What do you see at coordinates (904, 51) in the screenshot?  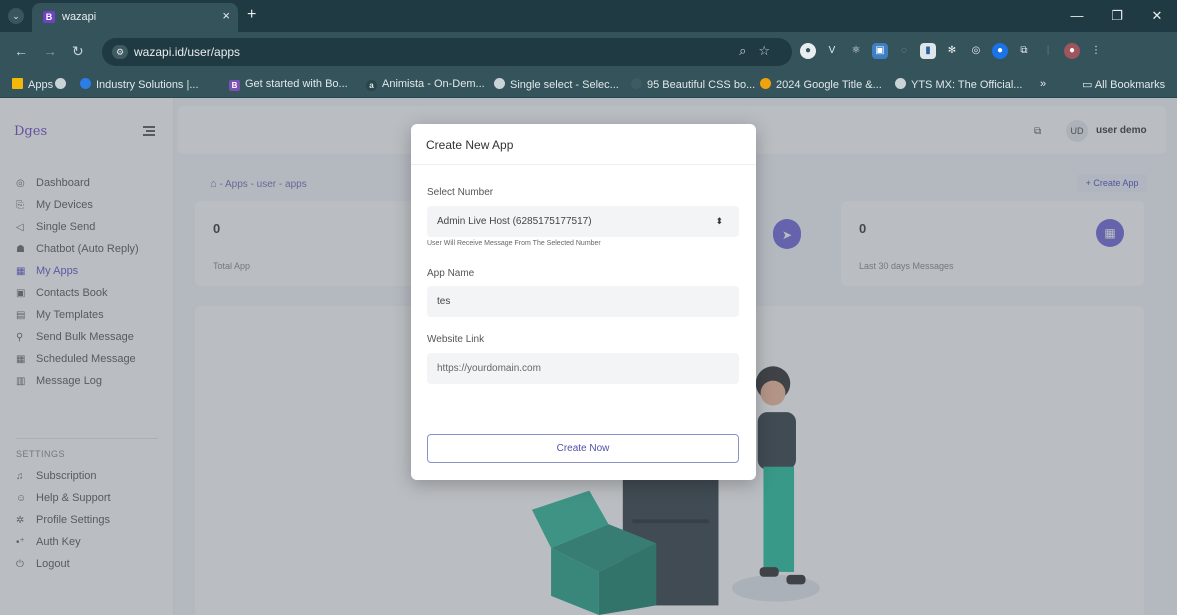 I see `extension-icon: ◌` at bounding box center [904, 51].